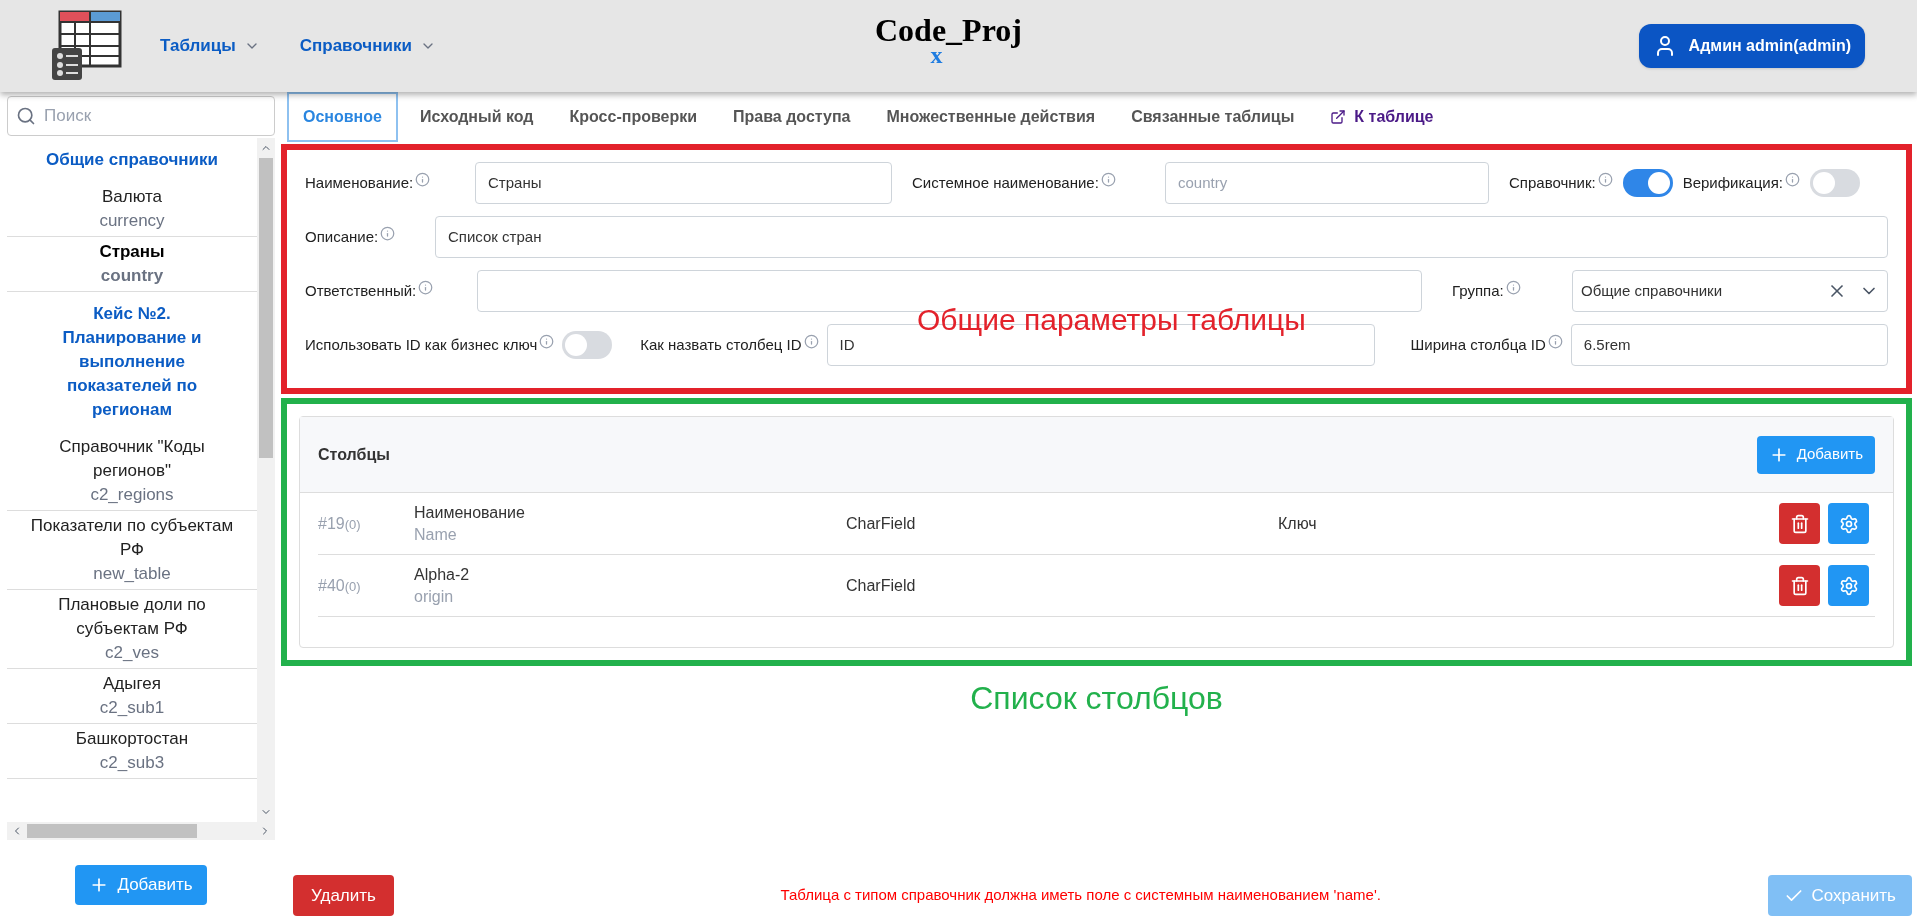  Describe the element at coordinates (1730, 291) in the screenshot. I see `group-select: Общие справочники` at that location.